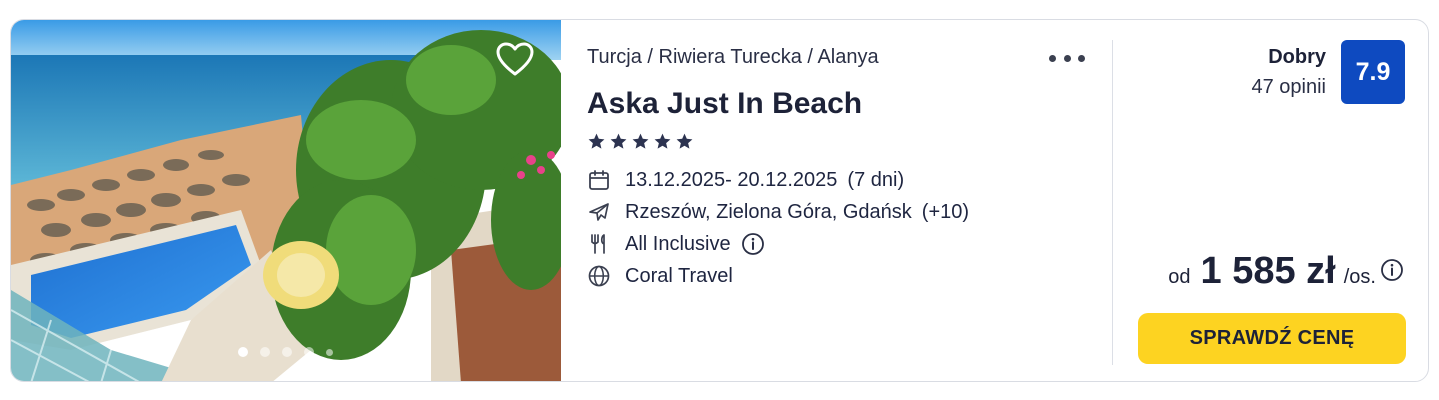 This screenshot has height=400, width=1439. What do you see at coordinates (1272, 338) in the screenshot?
I see `check-price-button: SPRAWDŹ CENĘ` at bounding box center [1272, 338].